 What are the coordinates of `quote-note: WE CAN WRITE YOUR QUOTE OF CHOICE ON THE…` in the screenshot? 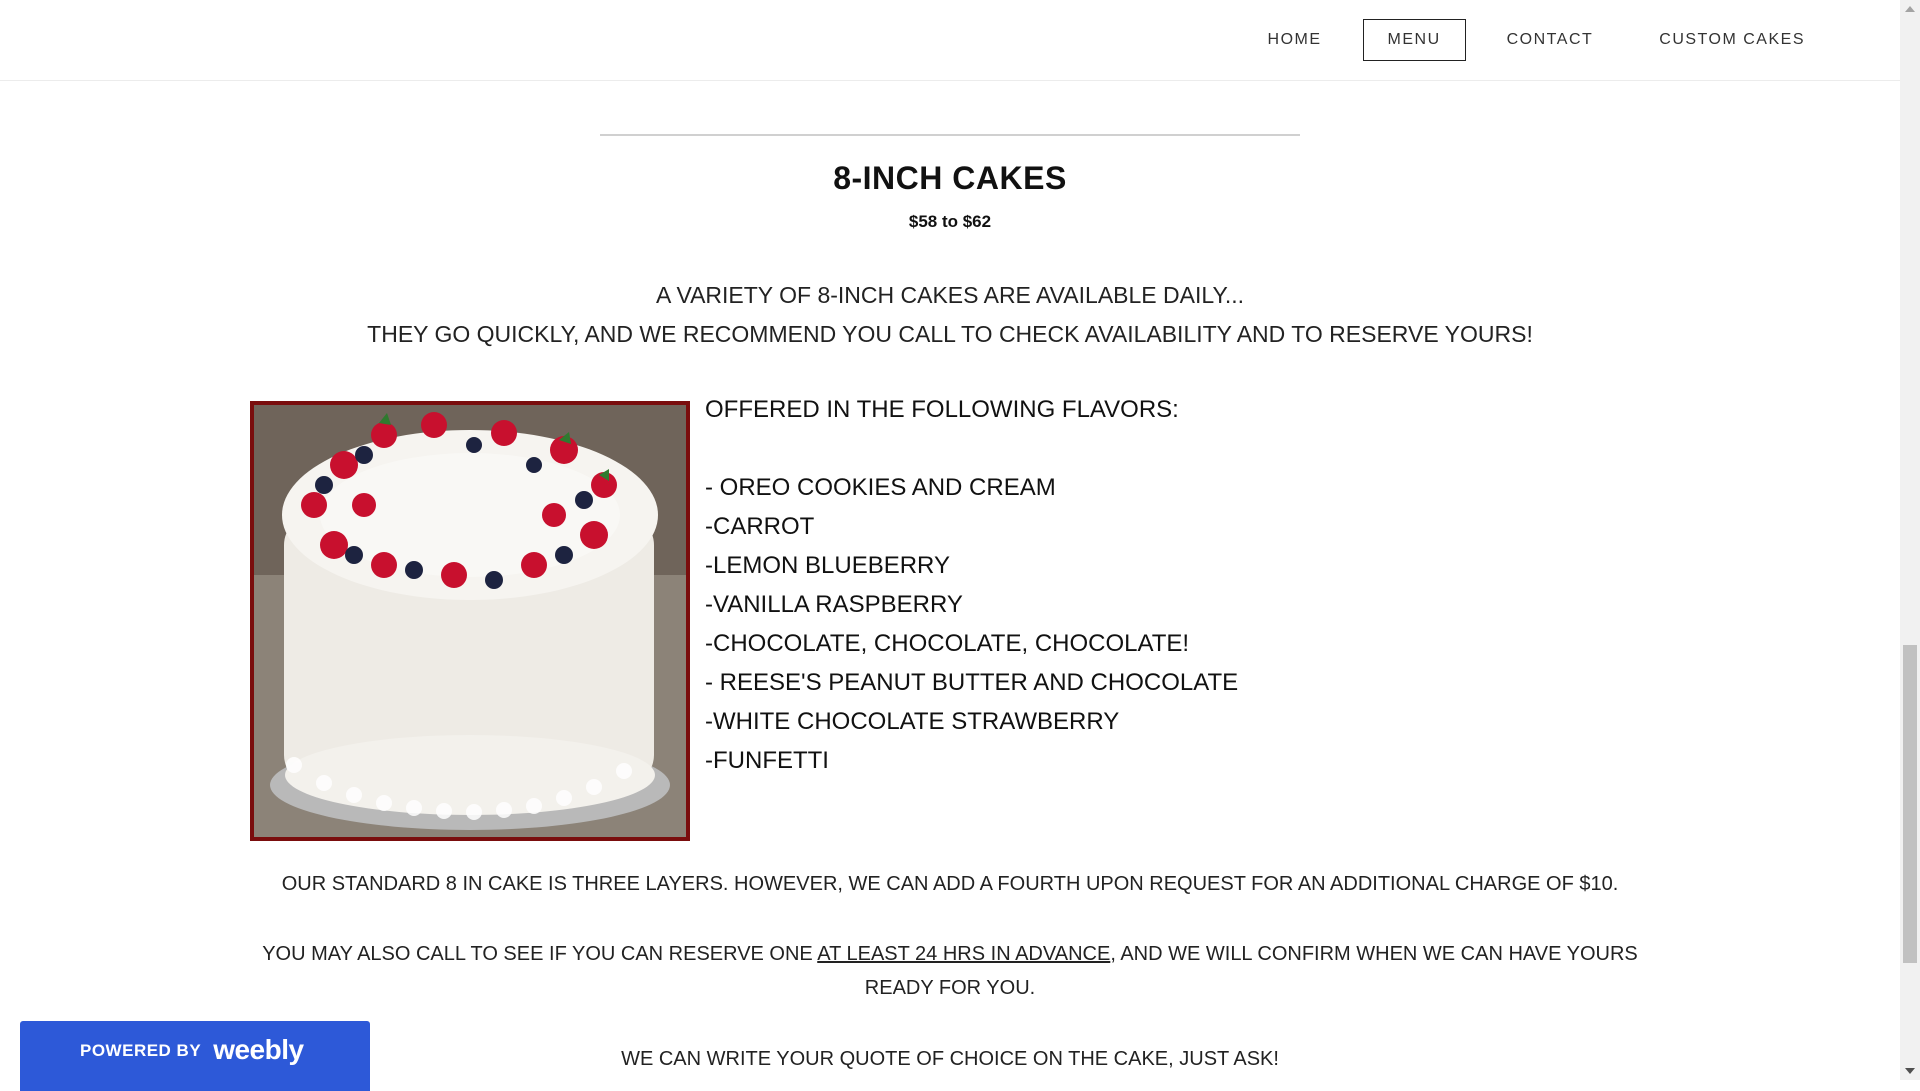 It's located at (950, 1059).